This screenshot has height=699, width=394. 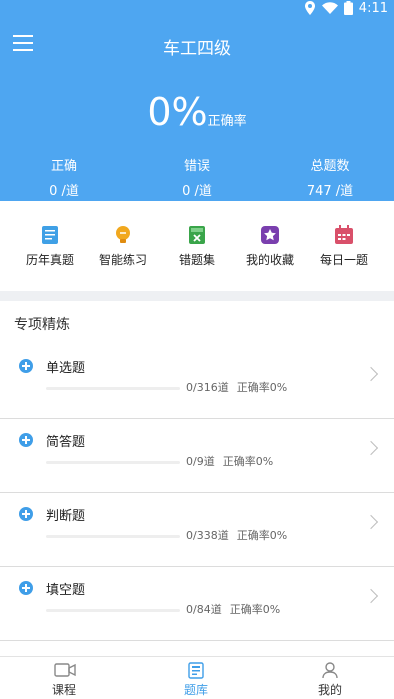 I want to click on stat-value: 747 /道, so click(x=330, y=191).